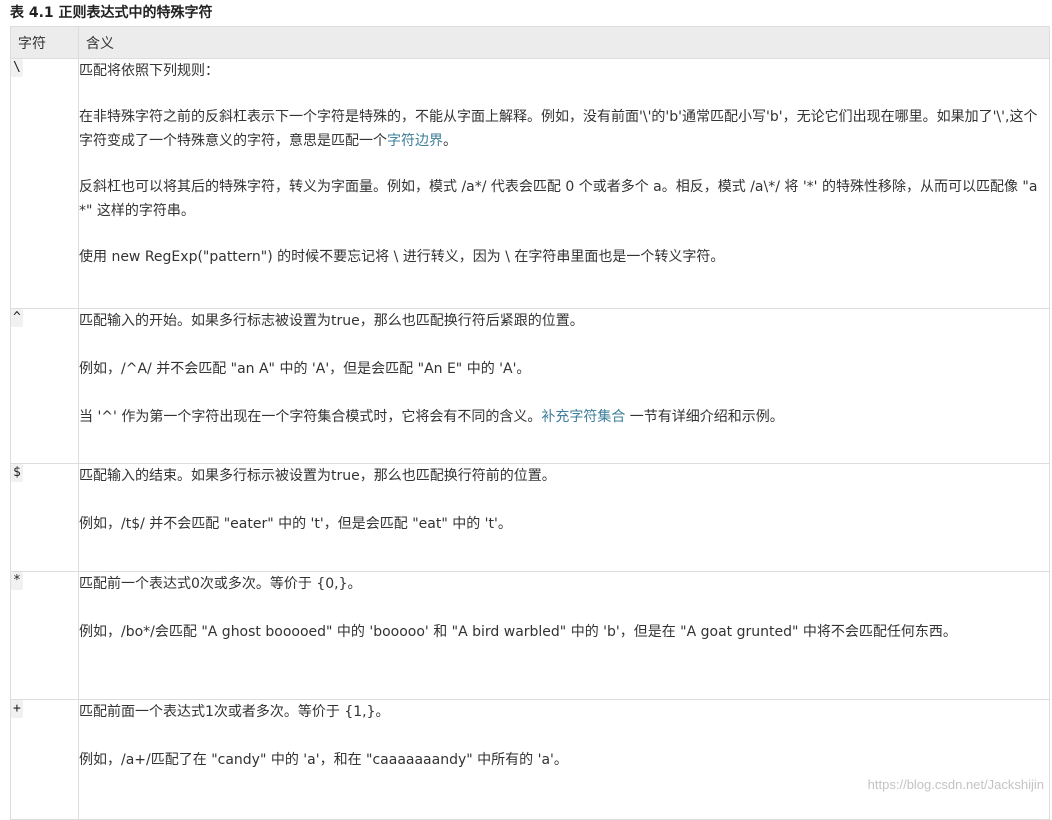  I want to click on paragraph-text: 。, so click(450, 141).